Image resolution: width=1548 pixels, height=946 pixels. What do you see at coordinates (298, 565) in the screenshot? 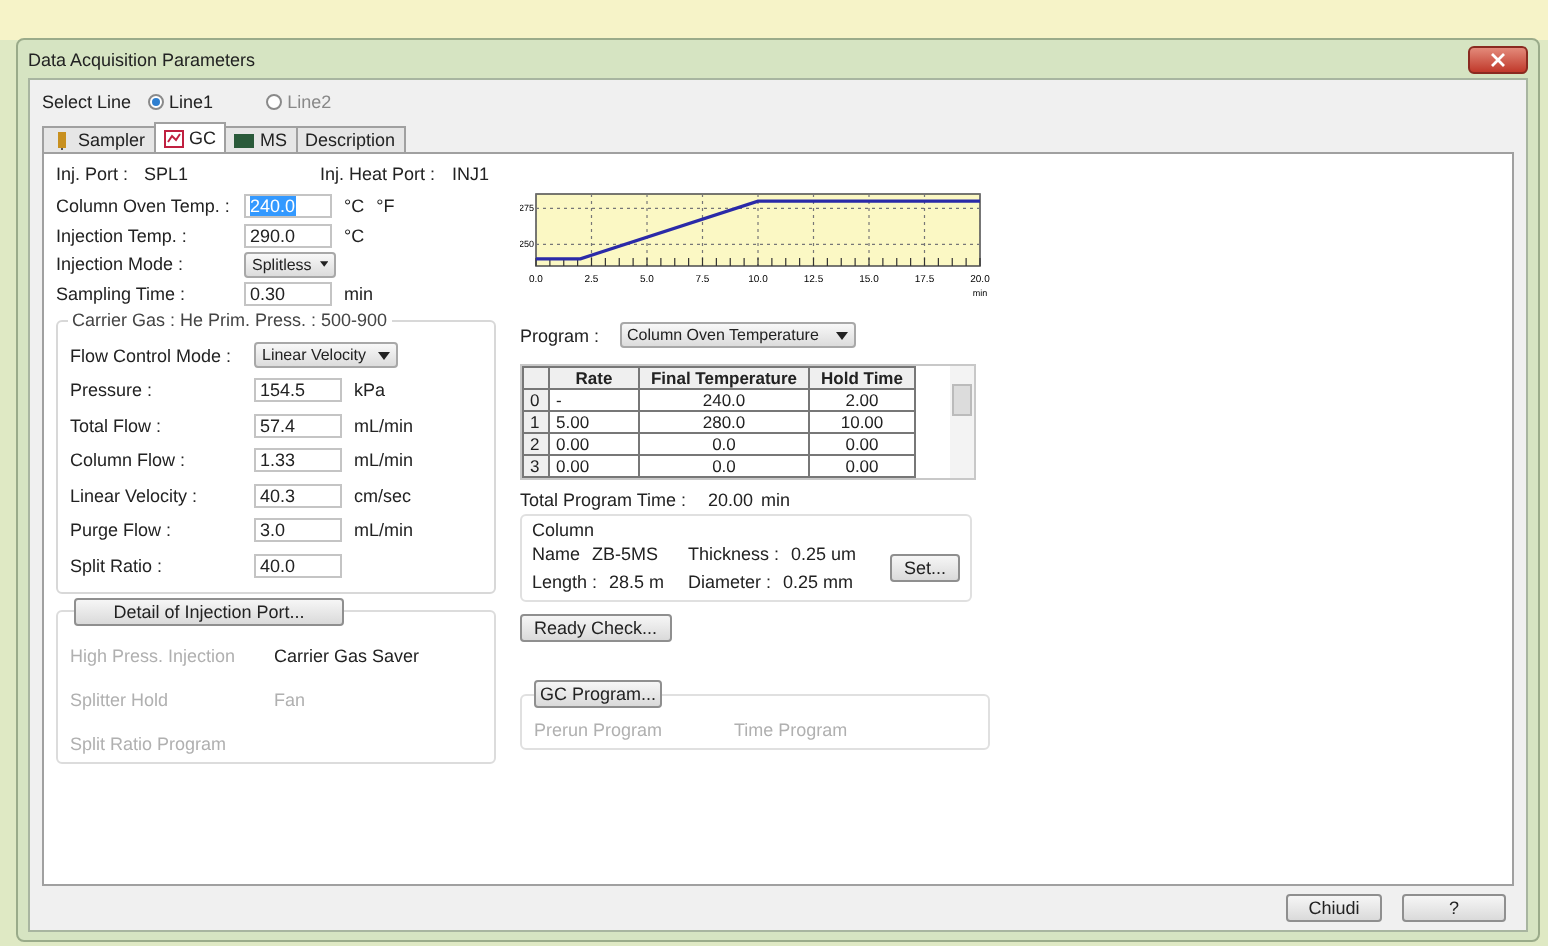
I see `input-field: 40.0` at bounding box center [298, 565].